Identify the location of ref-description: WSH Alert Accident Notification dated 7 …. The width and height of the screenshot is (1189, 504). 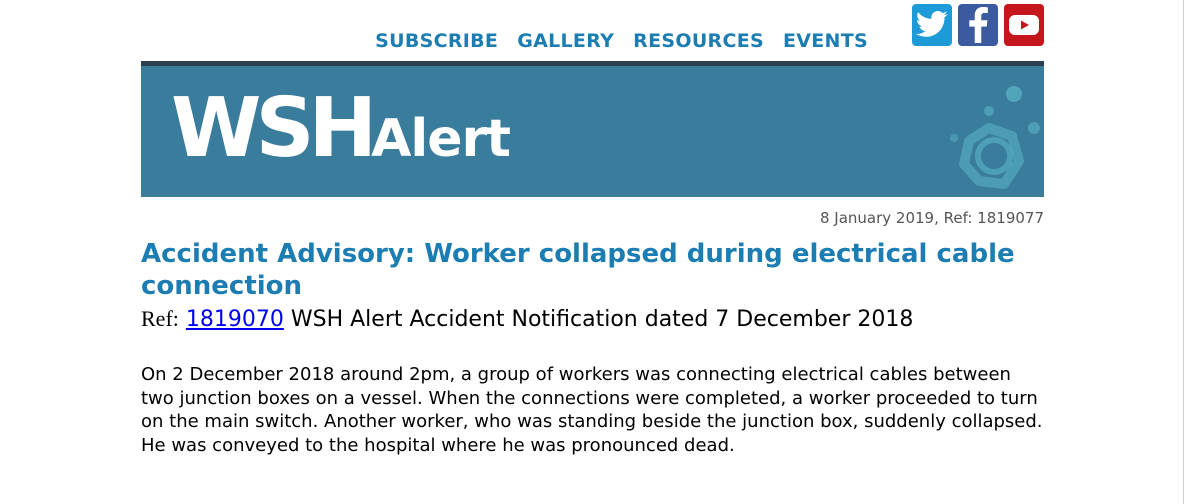
(598, 319).